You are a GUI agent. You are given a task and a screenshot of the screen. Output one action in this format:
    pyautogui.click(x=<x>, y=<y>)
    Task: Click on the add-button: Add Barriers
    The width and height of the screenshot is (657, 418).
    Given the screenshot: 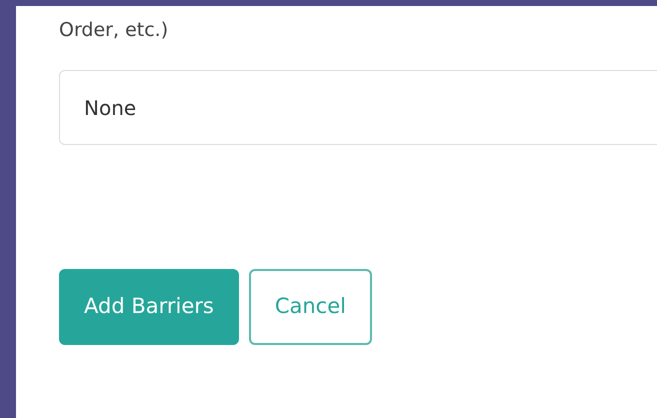 What is the action you would take?
    pyautogui.click(x=149, y=307)
    